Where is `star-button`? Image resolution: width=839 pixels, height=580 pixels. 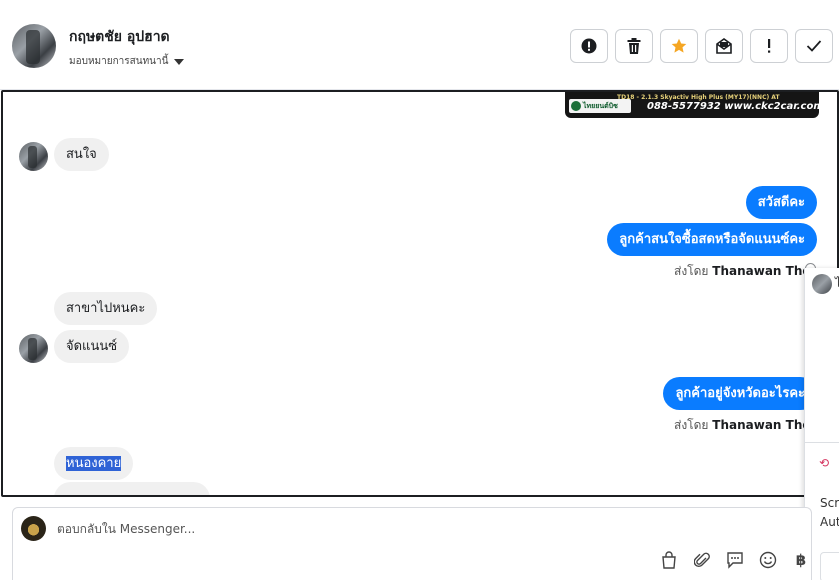
star-button is located at coordinates (679, 46).